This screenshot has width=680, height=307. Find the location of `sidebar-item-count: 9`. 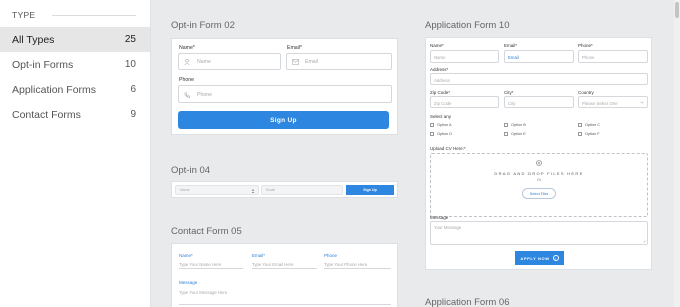

sidebar-item-count: 9 is located at coordinates (133, 114).